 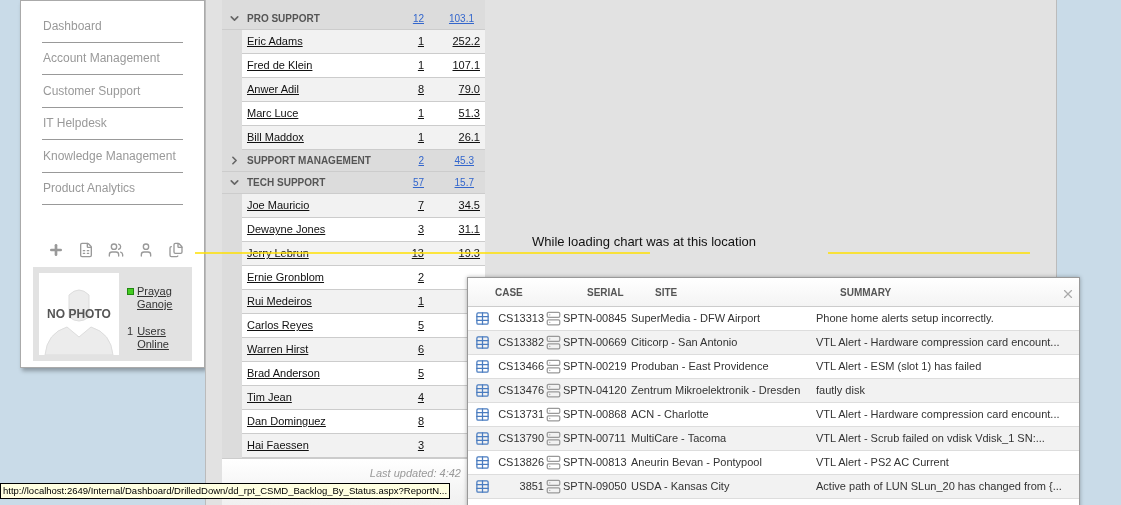 I want to click on serial-number: SPTN-09050, so click(x=595, y=486).